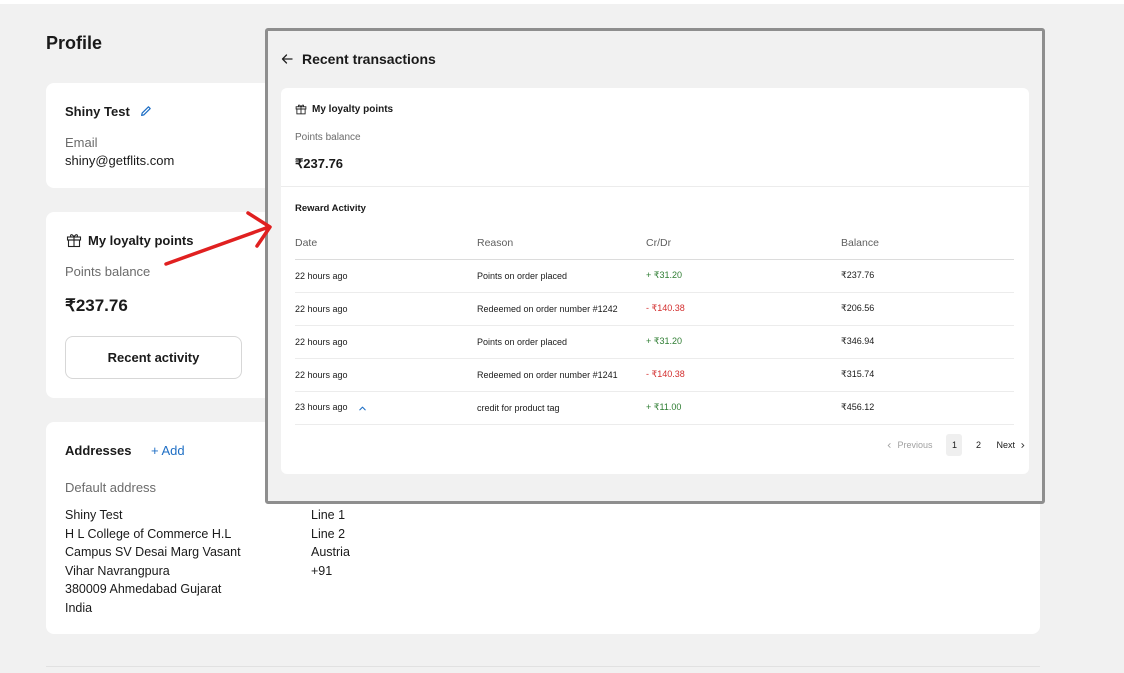 The height and width of the screenshot is (673, 1124). I want to click on reward-activity-title: Reward Activity, so click(330, 208).